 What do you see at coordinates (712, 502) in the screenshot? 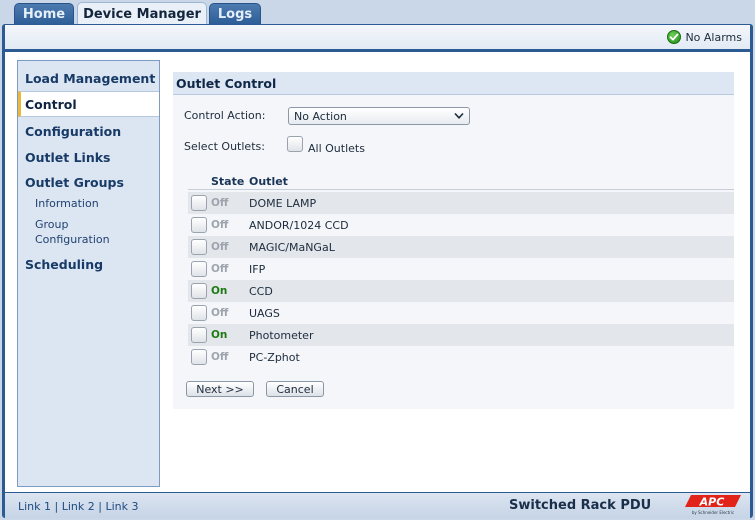
I see `logo-text: APC` at bounding box center [712, 502].